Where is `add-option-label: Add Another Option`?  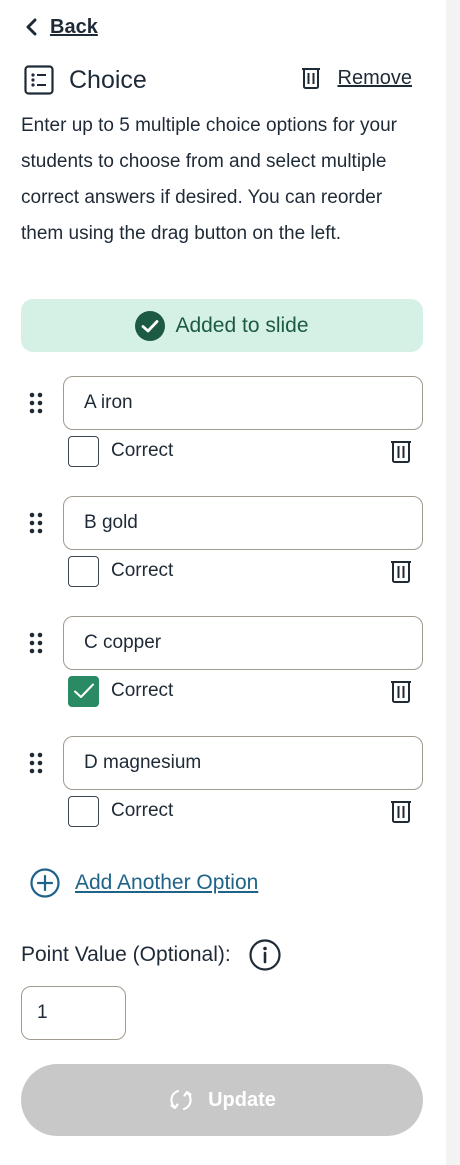
add-option-label: Add Another Option is located at coordinates (167, 882).